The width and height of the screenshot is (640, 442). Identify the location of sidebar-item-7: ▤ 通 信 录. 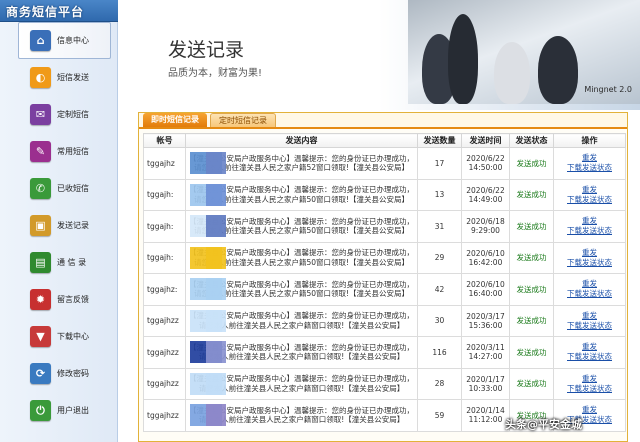
(58, 262).